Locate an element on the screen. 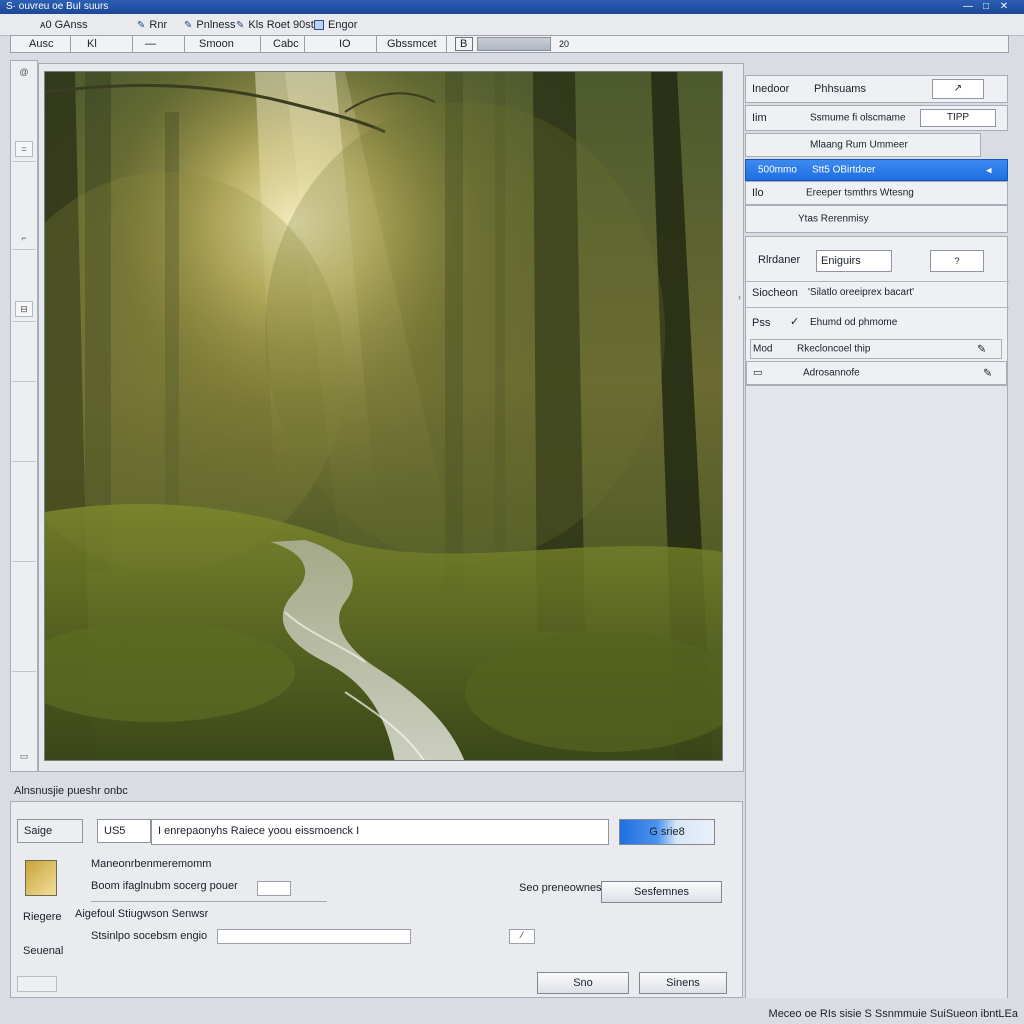 The height and width of the screenshot is (1024, 1024). preview-title: Maneonrbenmeremomm is located at coordinates (151, 864).